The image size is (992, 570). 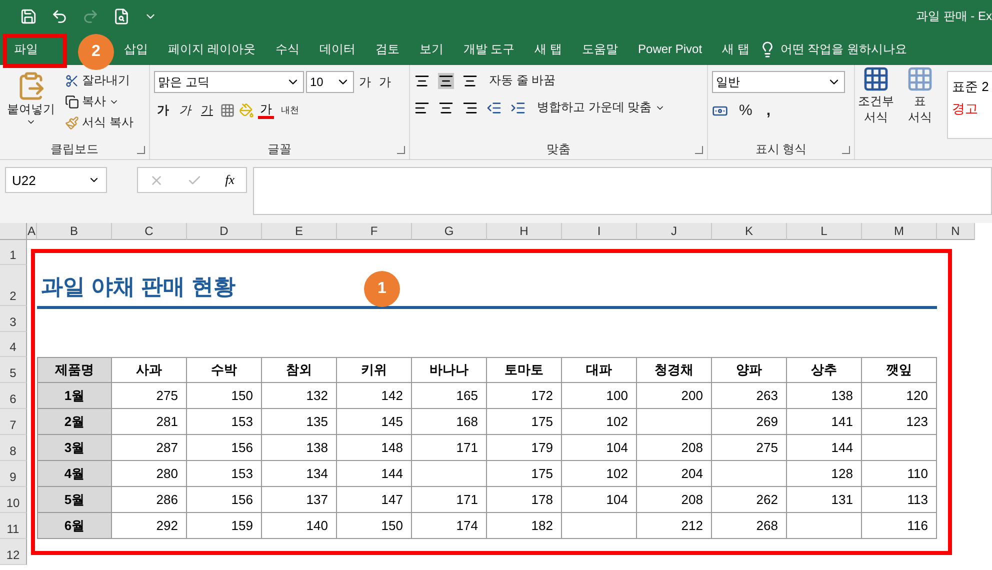 What do you see at coordinates (674, 396) in the screenshot?
I see `table-cell: 200` at bounding box center [674, 396].